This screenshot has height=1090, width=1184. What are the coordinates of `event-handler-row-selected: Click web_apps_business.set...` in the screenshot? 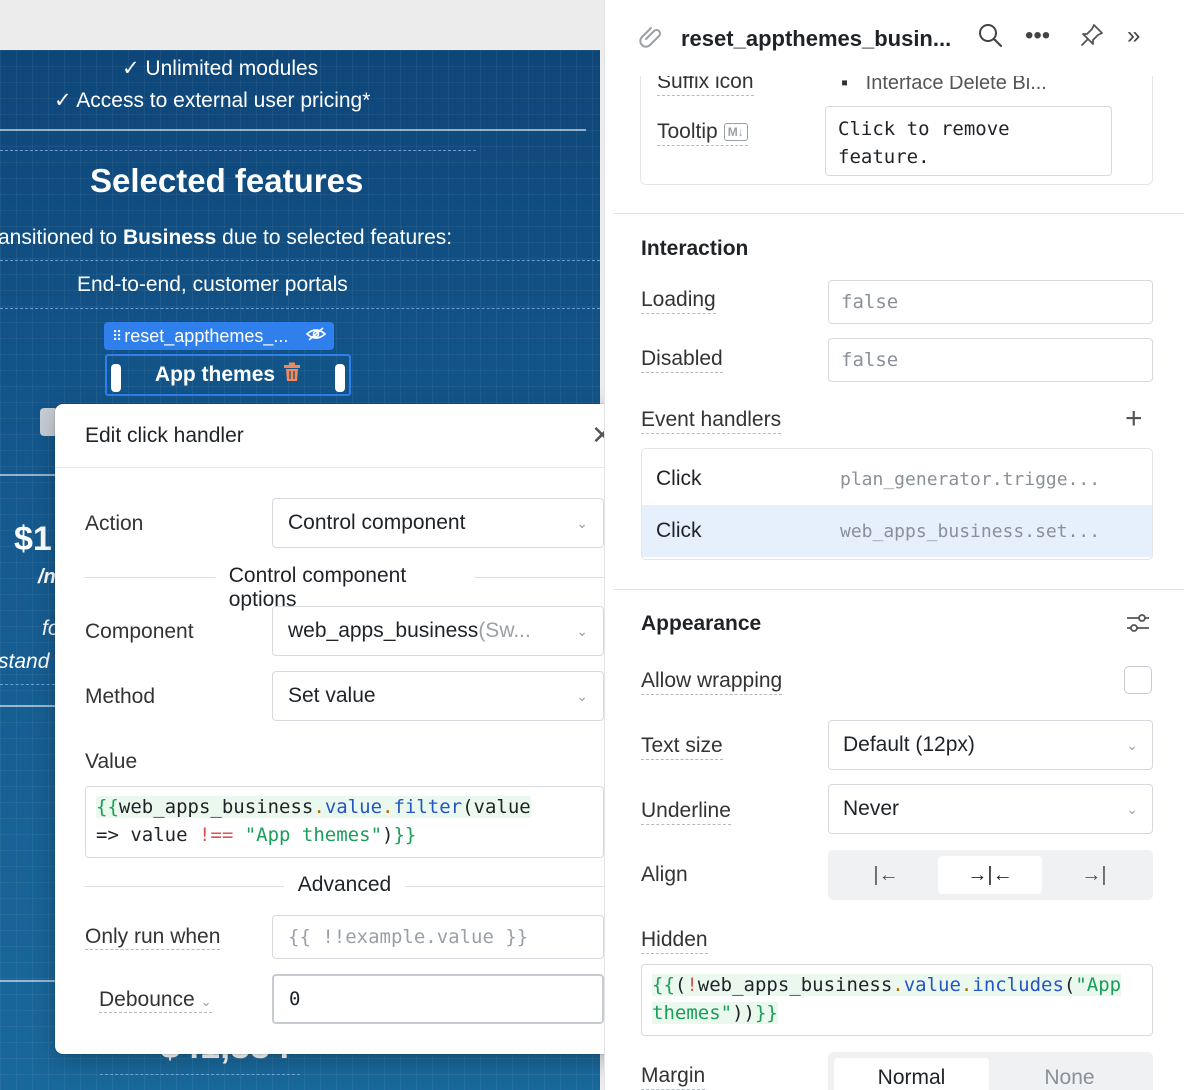 It's located at (897, 531).